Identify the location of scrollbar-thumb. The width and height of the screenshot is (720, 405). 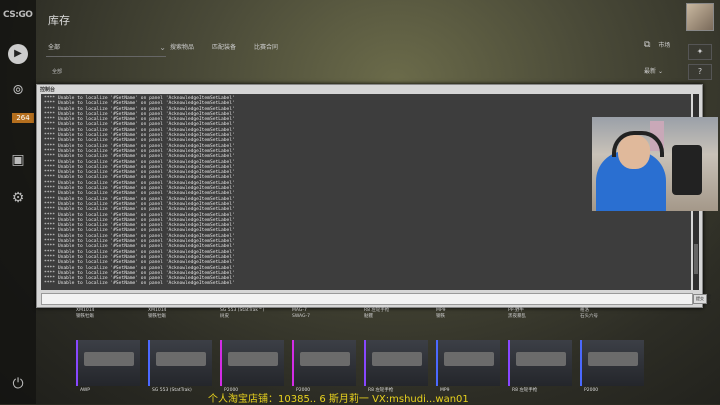
(696, 259).